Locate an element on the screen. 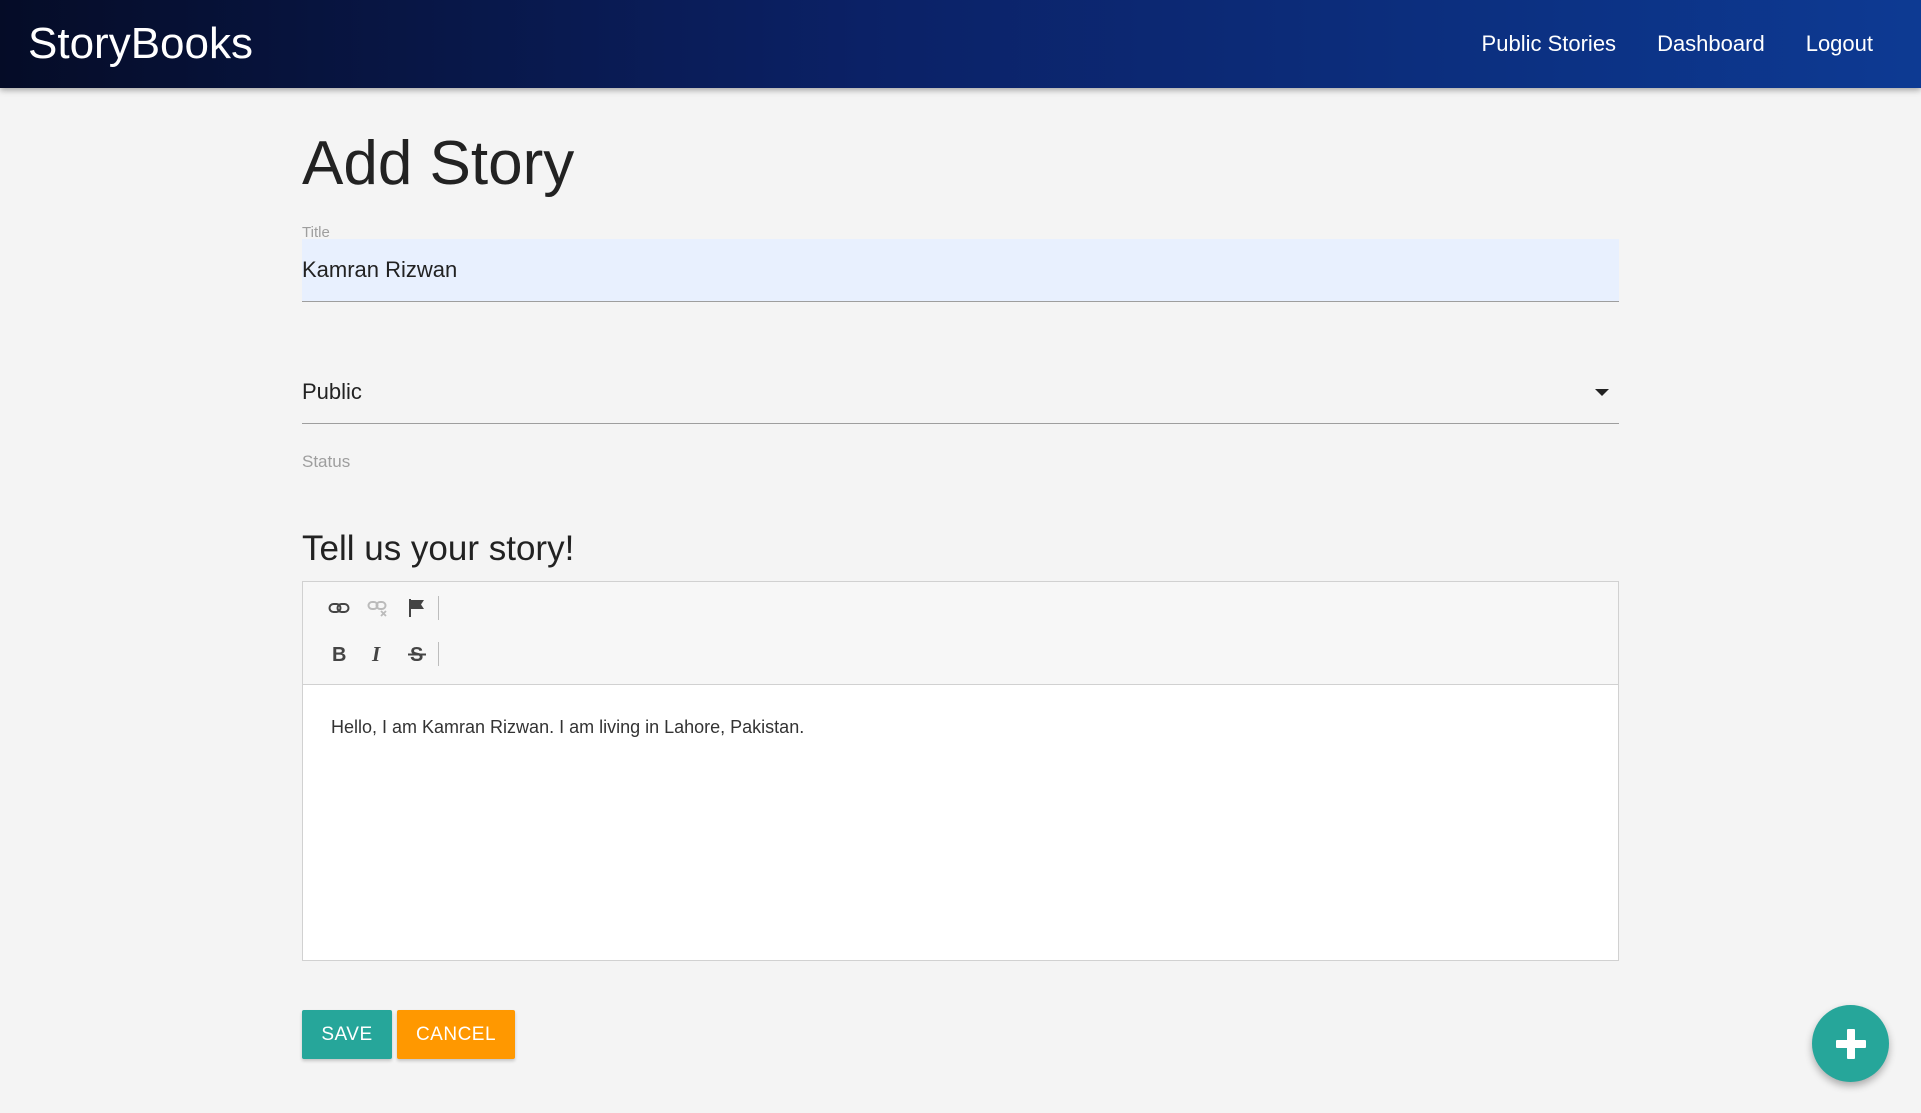  nav-link-dashboard: Dashboard is located at coordinates (1711, 44).